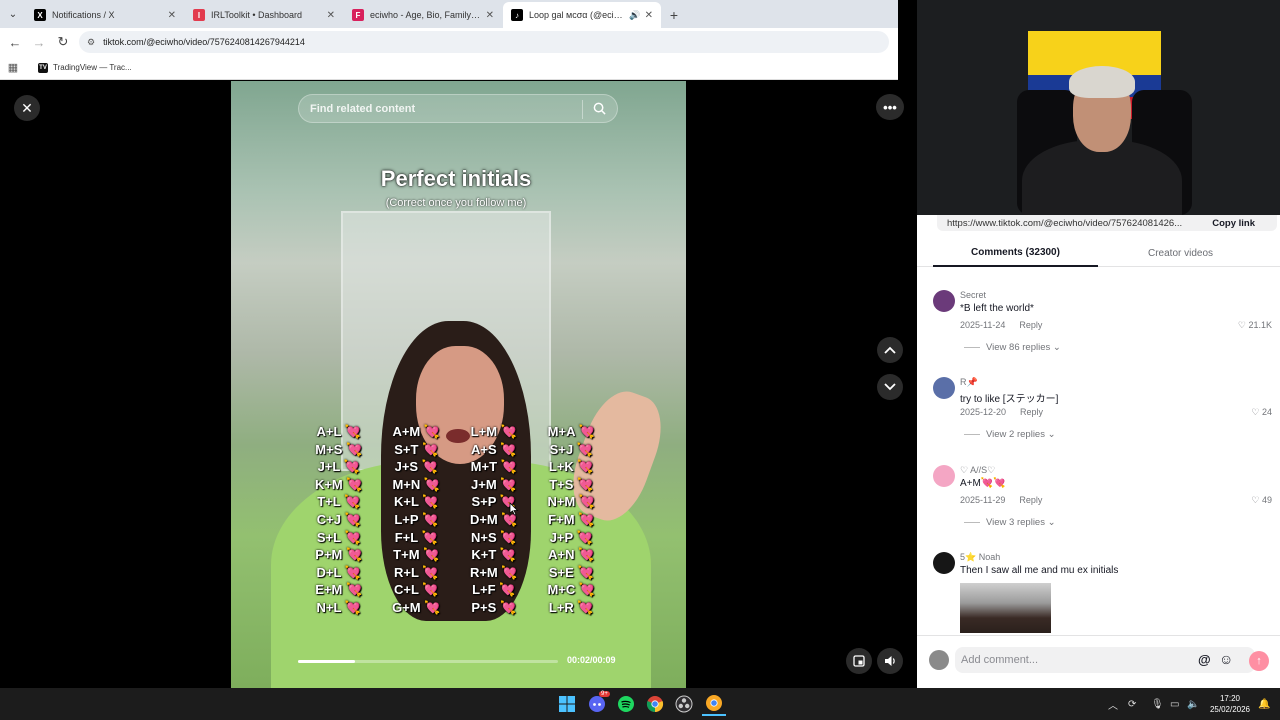  Describe the element at coordinates (561, 555) in the screenshot. I see `initials-text: A+N` at that location.